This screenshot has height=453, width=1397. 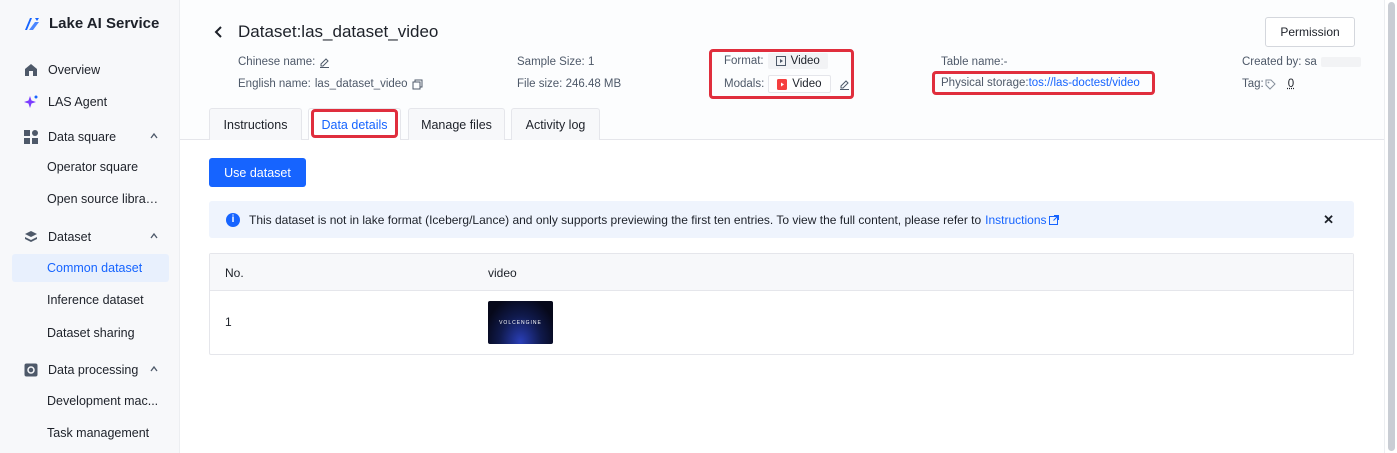 I want to click on sidebar-item-las-agent: LAS Agent, so click(x=90, y=102).